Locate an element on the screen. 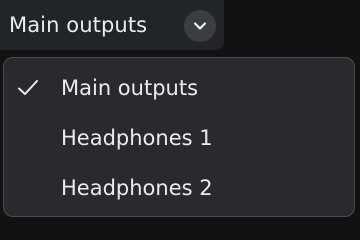  output-dropdown-button: Main outputs is located at coordinates (112, 25).